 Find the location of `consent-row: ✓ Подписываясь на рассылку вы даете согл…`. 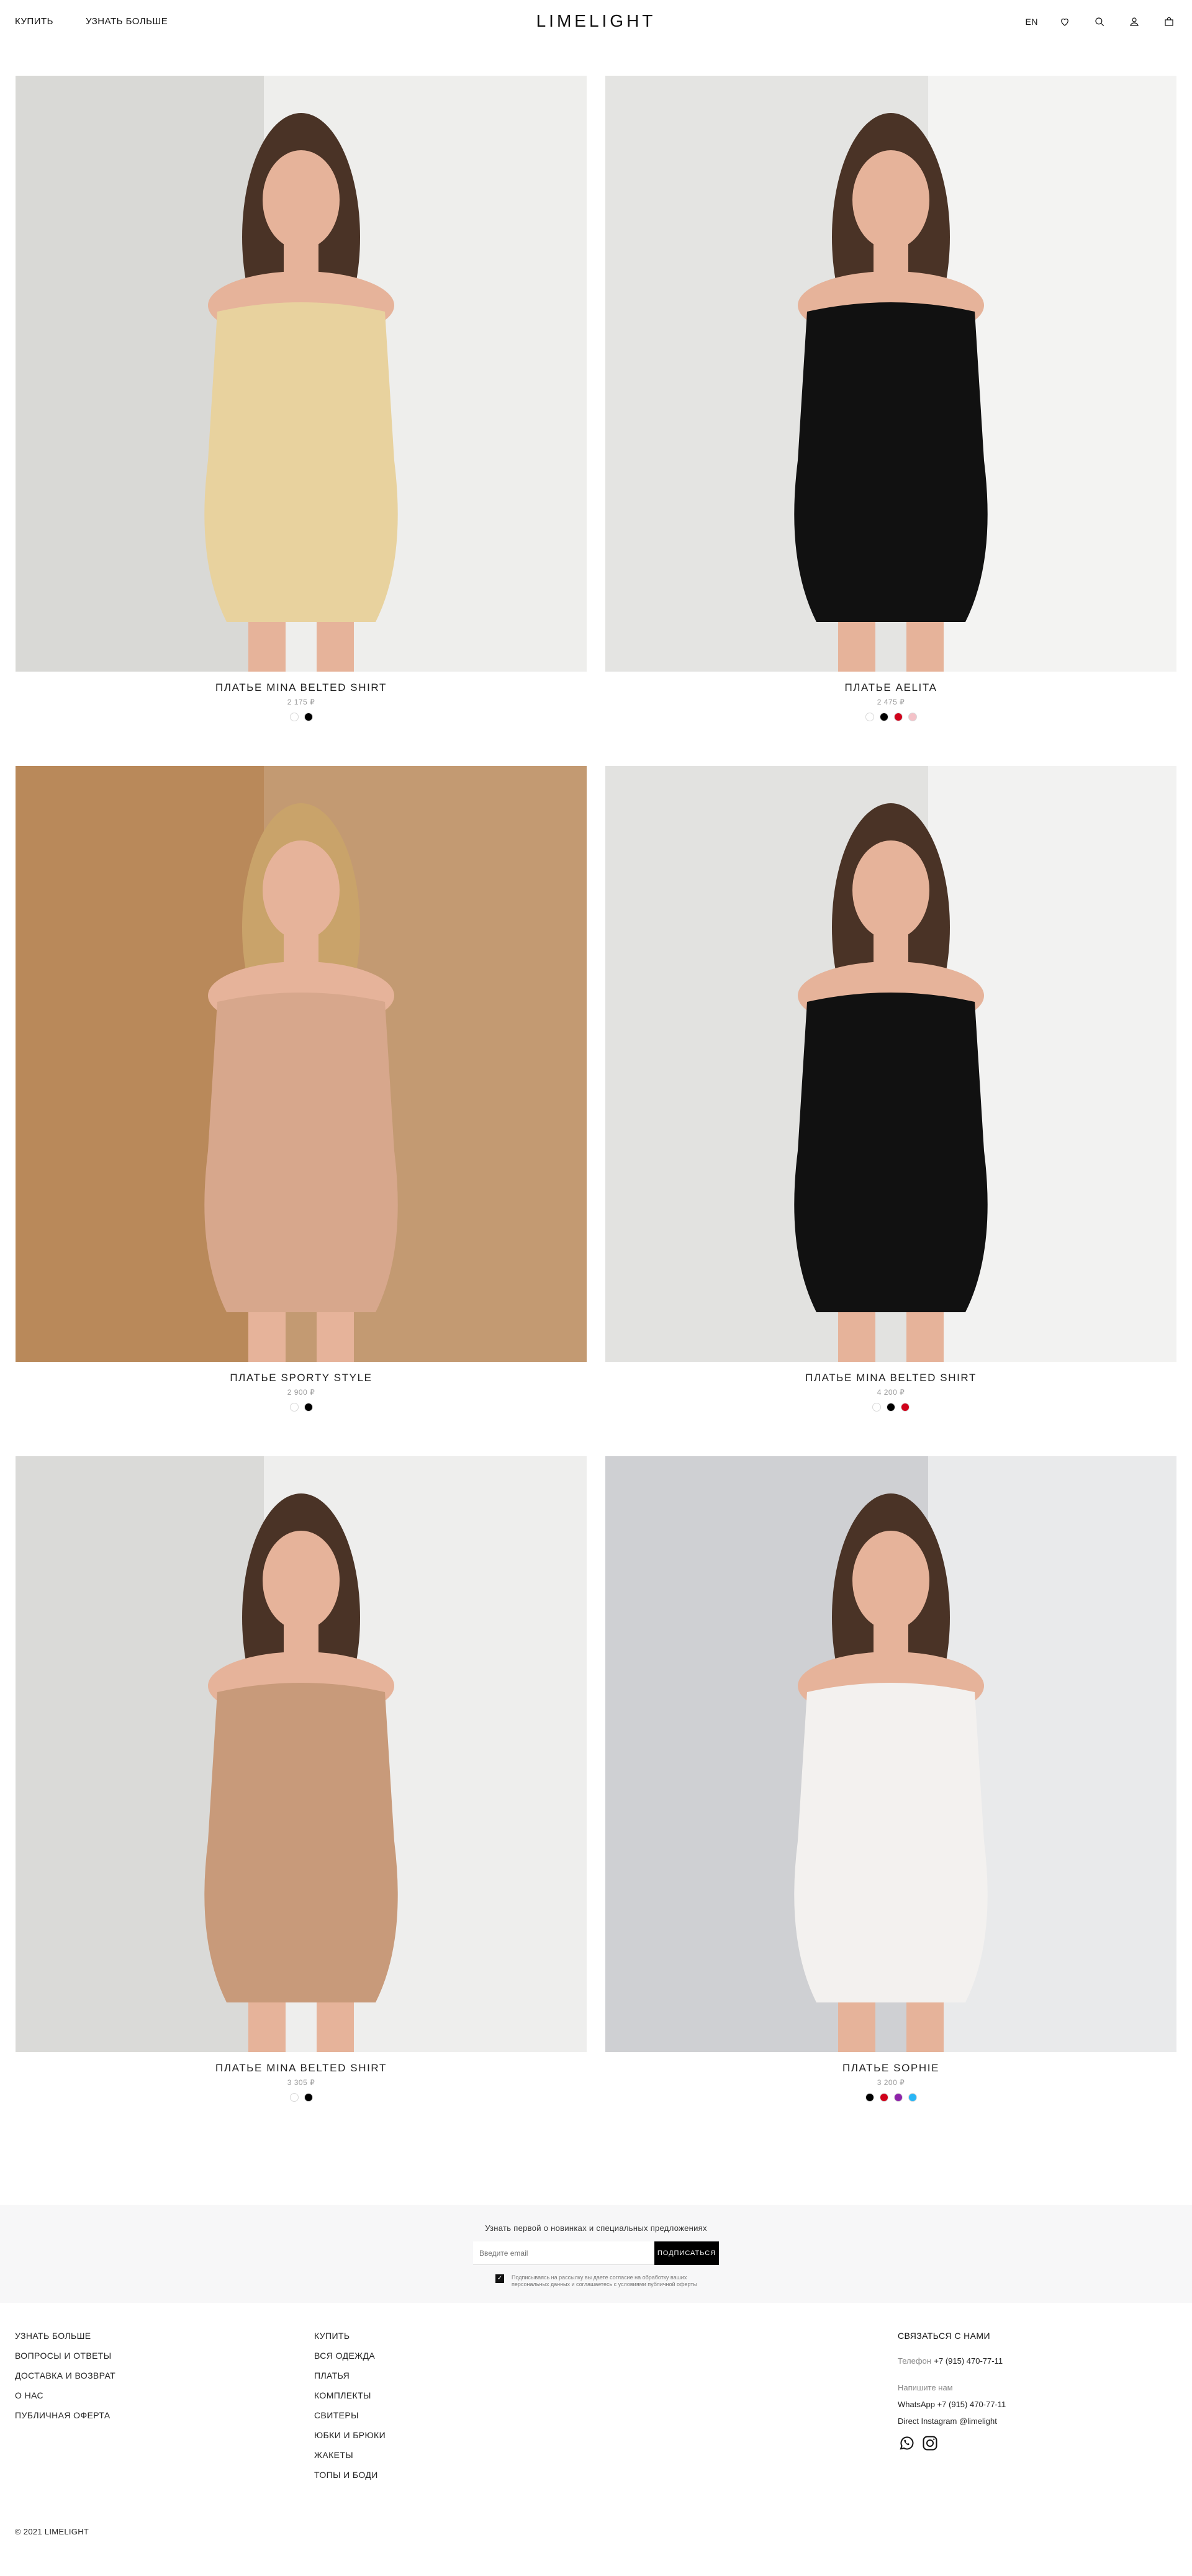

consent-row: ✓ Подписываясь на рассылку вы даете согл… is located at coordinates (605, 2281).